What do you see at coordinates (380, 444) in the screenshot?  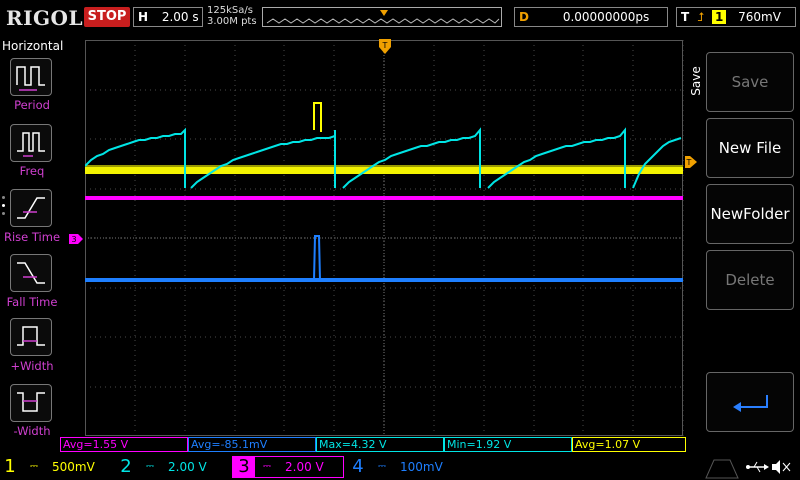 I see `measurement-3: Max=4.32 V` at bounding box center [380, 444].